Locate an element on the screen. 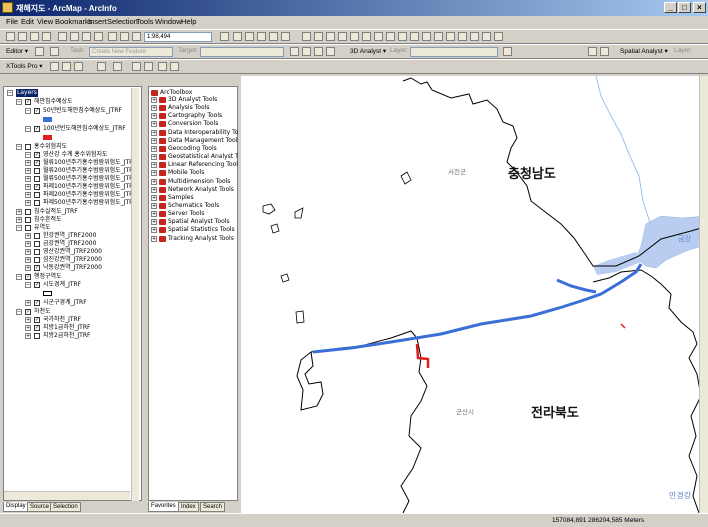 The width and height of the screenshot is (708, 527). open-icon is located at coordinates (22, 36).